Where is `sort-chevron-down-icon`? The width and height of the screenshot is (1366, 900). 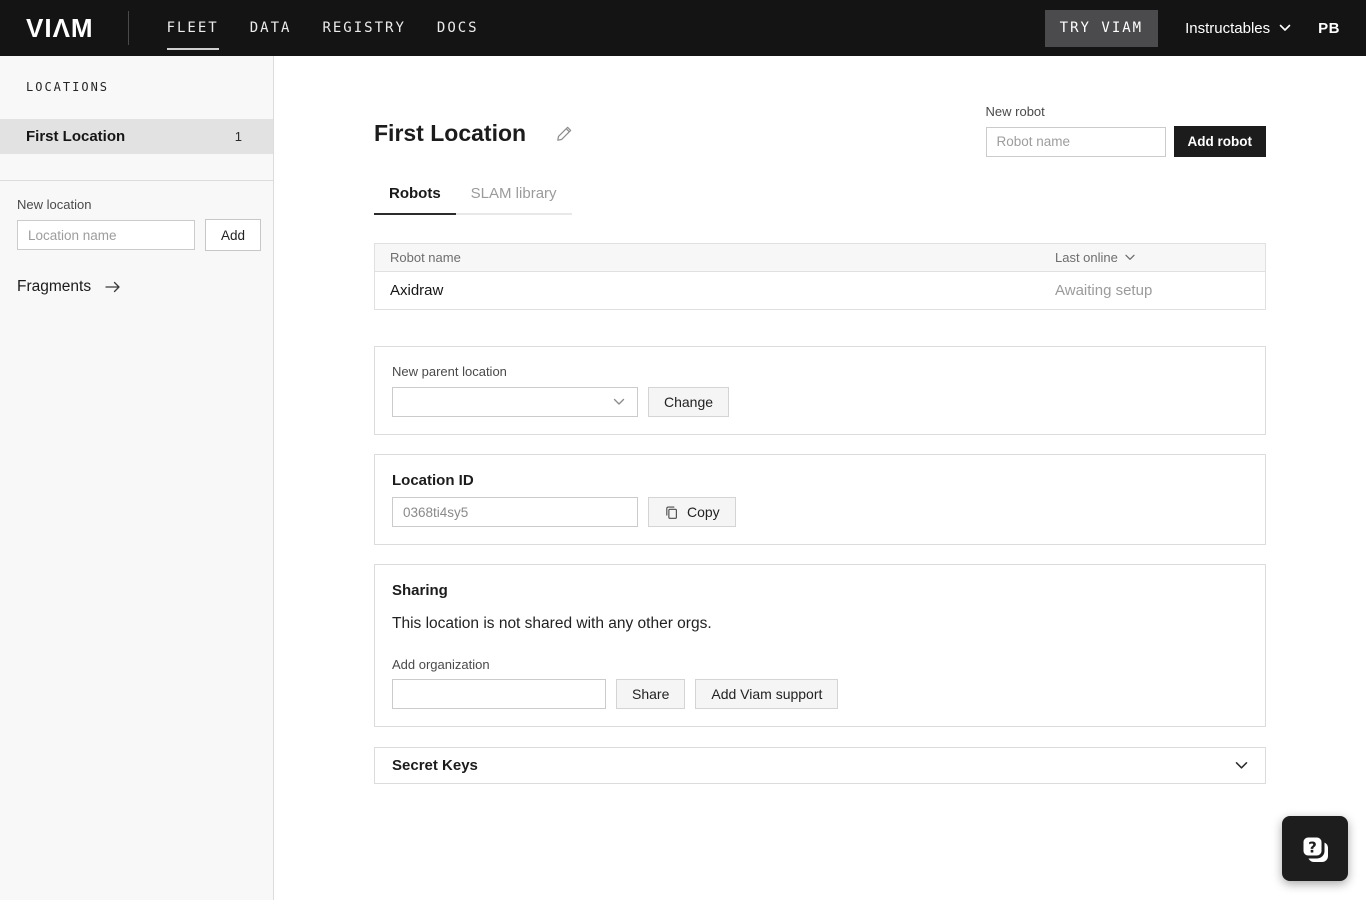 sort-chevron-down-icon is located at coordinates (1130, 257).